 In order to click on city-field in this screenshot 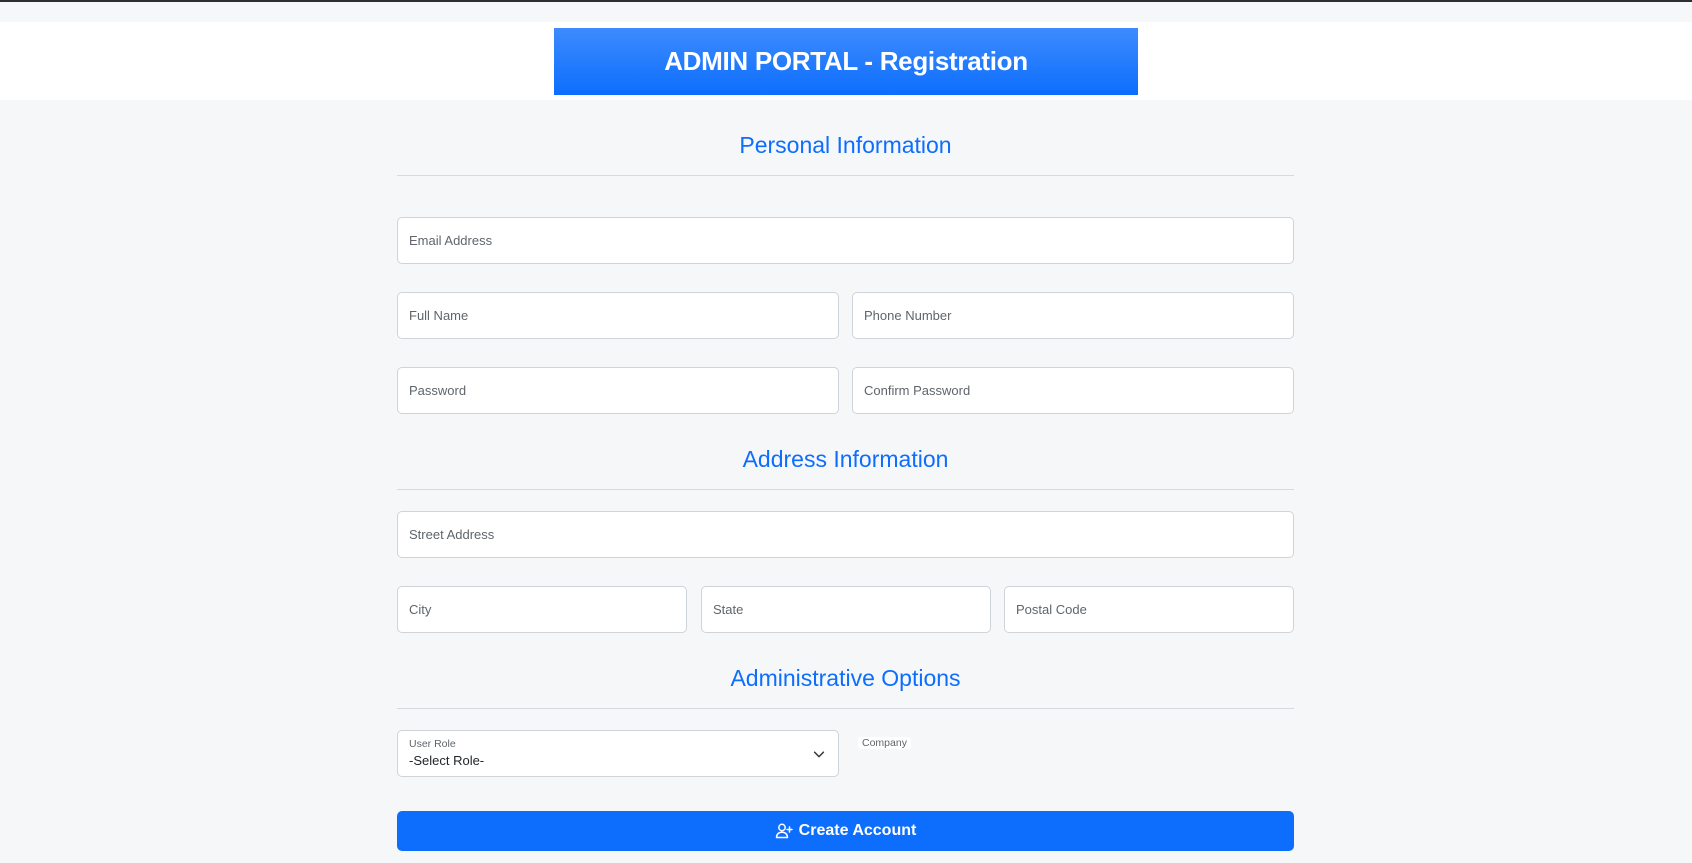, I will do `click(542, 609)`.